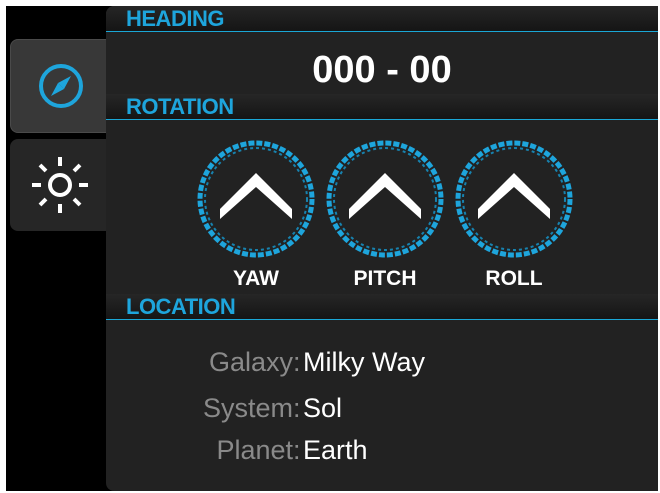 The height and width of the screenshot is (493, 660). What do you see at coordinates (254, 450) in the screenshot?
I see `planet-key: Planet` at bounding box center [254, 450].